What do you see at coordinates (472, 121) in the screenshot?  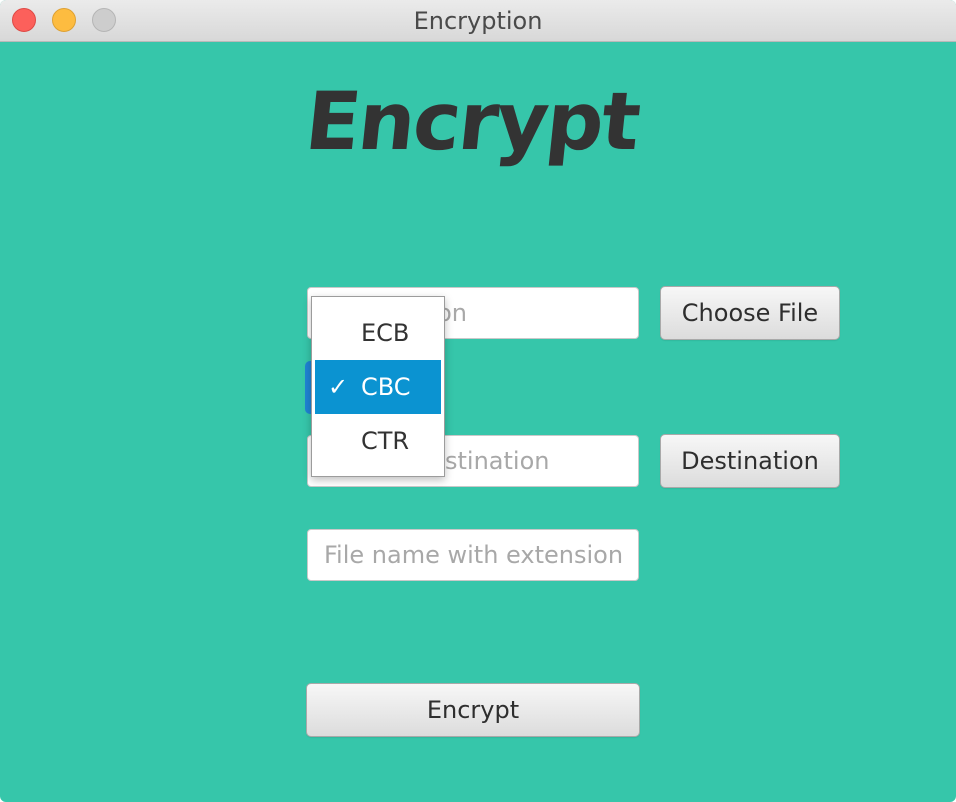 I see `page-heading: Encrypt` at bounding box center [472, 121].